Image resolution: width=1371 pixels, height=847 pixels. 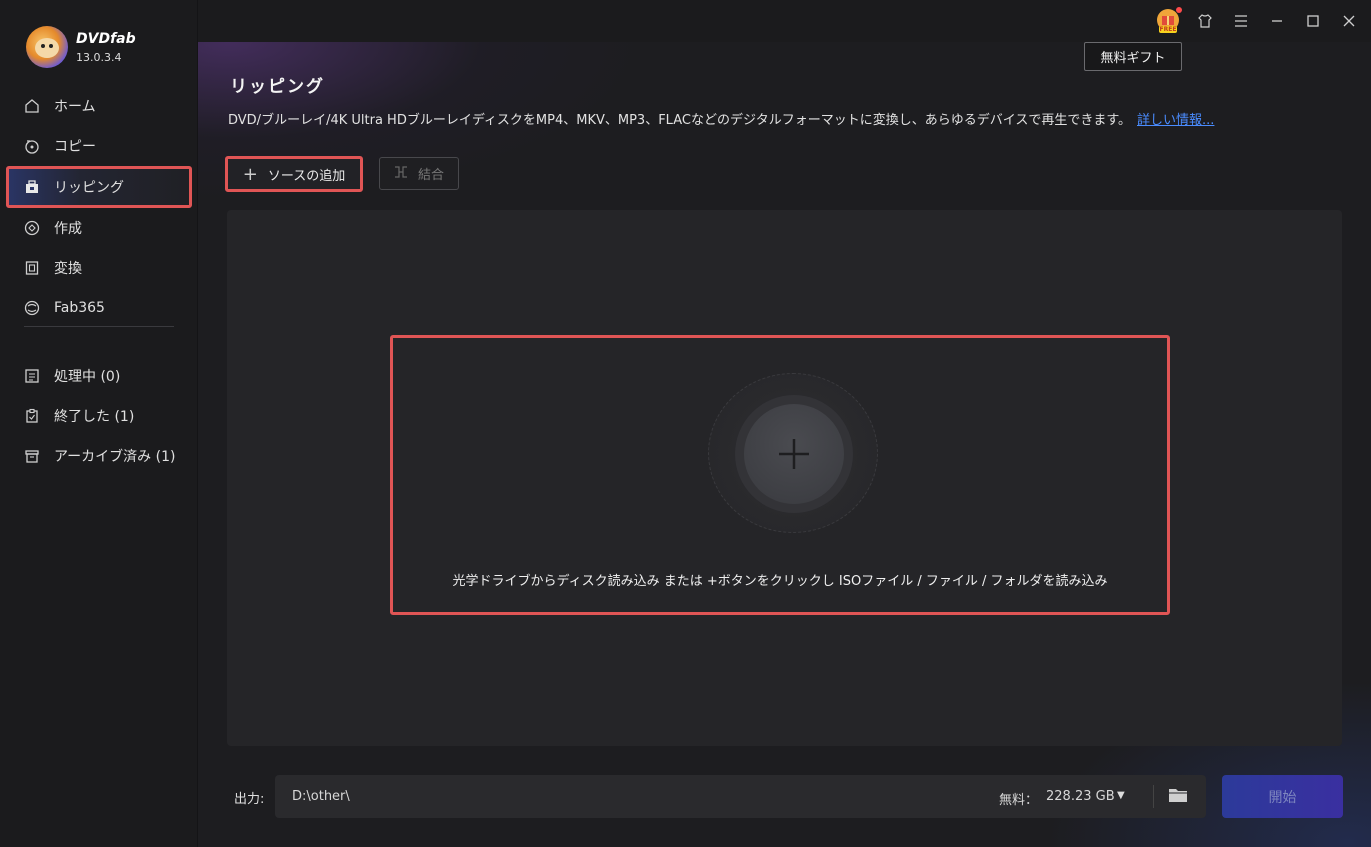 I want to click on copy-disc-icon, so click(x=32, y=146).